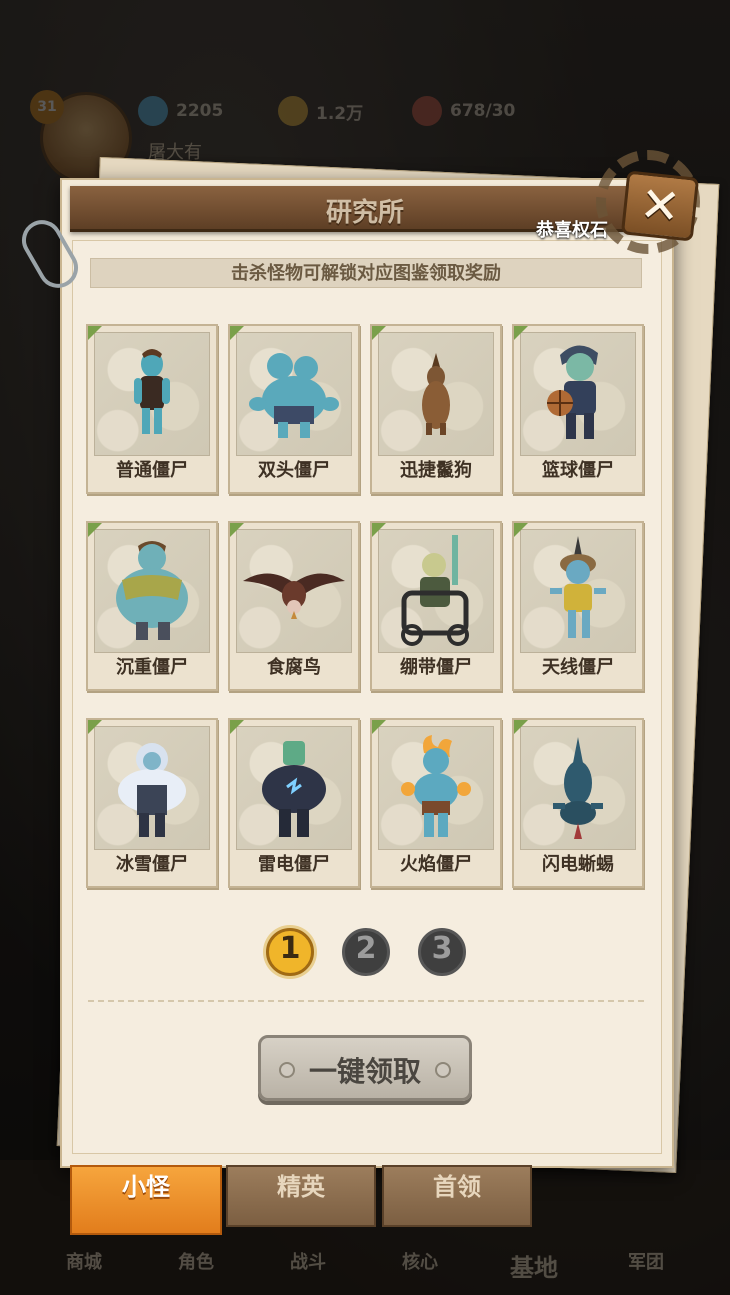 The width and height of the screenshot is (730, 1295). What do you see at coordinates (294, 596) in the screenshot?
I see `vulture-icon` at bounding box center [294, 596].